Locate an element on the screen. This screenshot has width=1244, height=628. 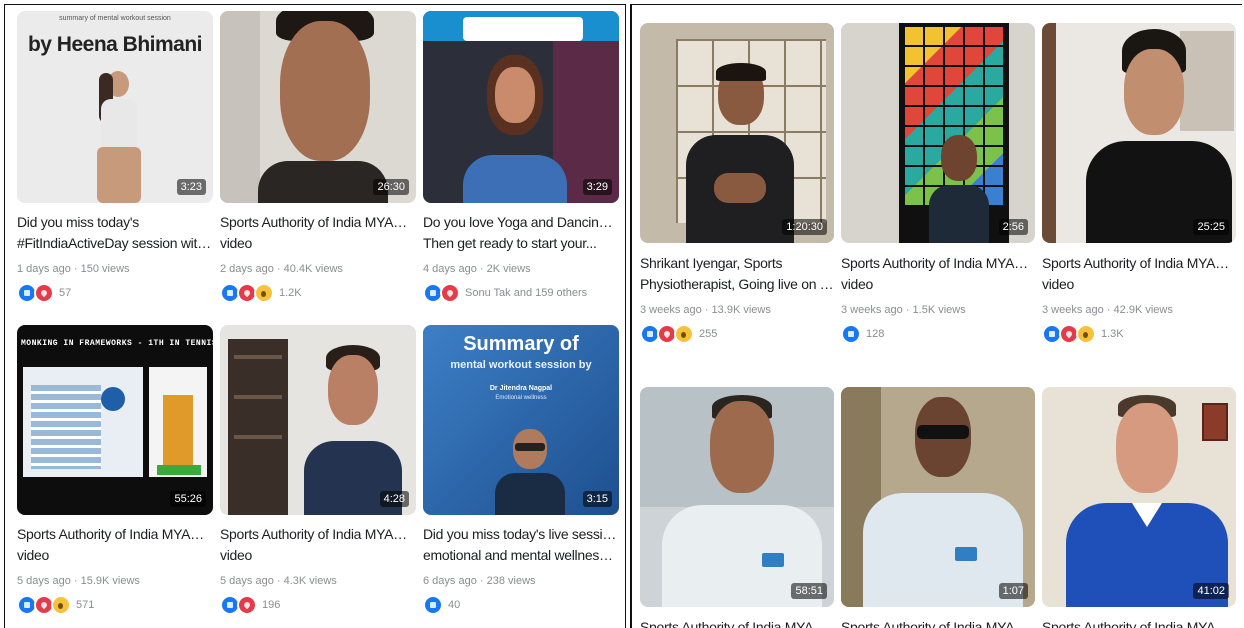
video-thumbnail: 25:25 is located at coordinates (1139, 133).